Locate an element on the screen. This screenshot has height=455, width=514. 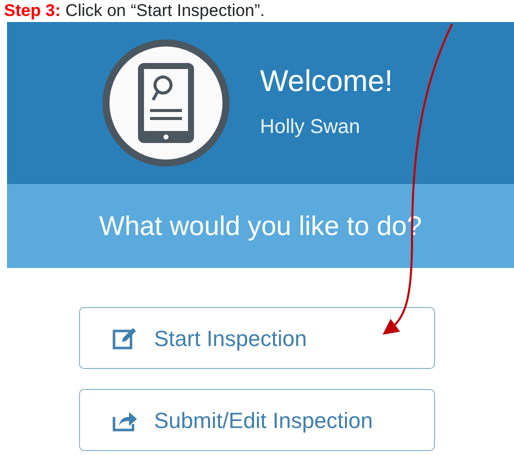
user-name: Holly Swan is located at coordinates (311, 127).